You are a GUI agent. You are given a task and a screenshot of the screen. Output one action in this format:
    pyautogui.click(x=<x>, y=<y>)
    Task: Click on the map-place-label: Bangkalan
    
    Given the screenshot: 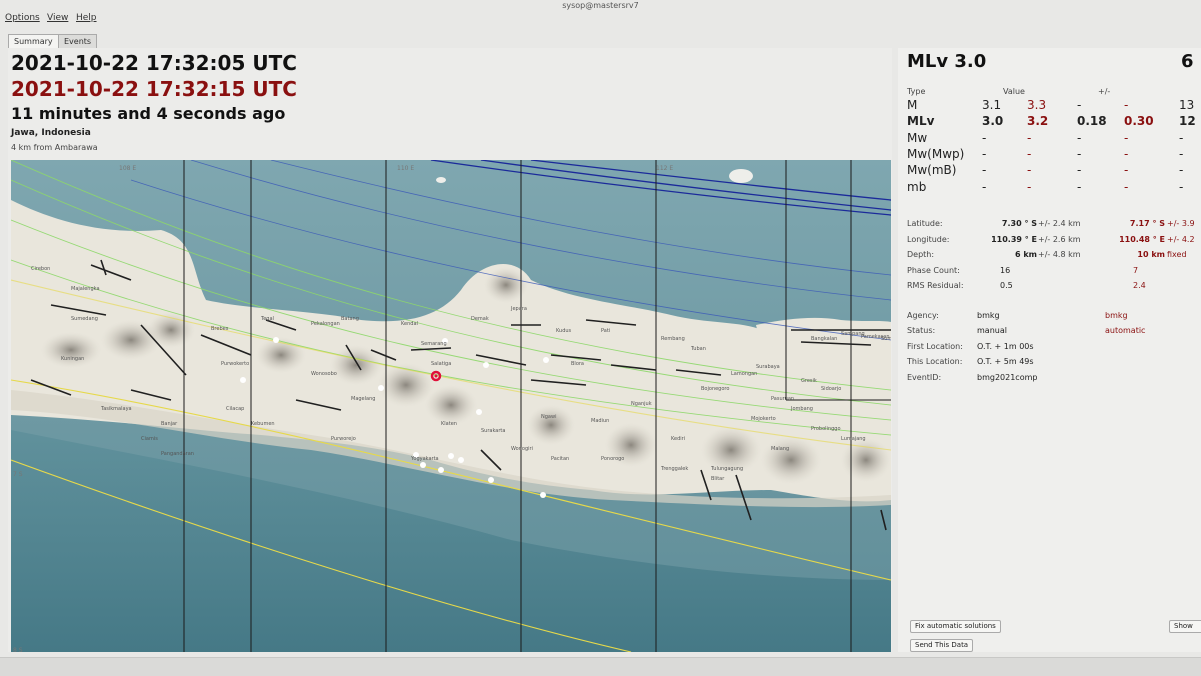 What is the action you would take?
    pyautogui.click(x=824, y=339)
    